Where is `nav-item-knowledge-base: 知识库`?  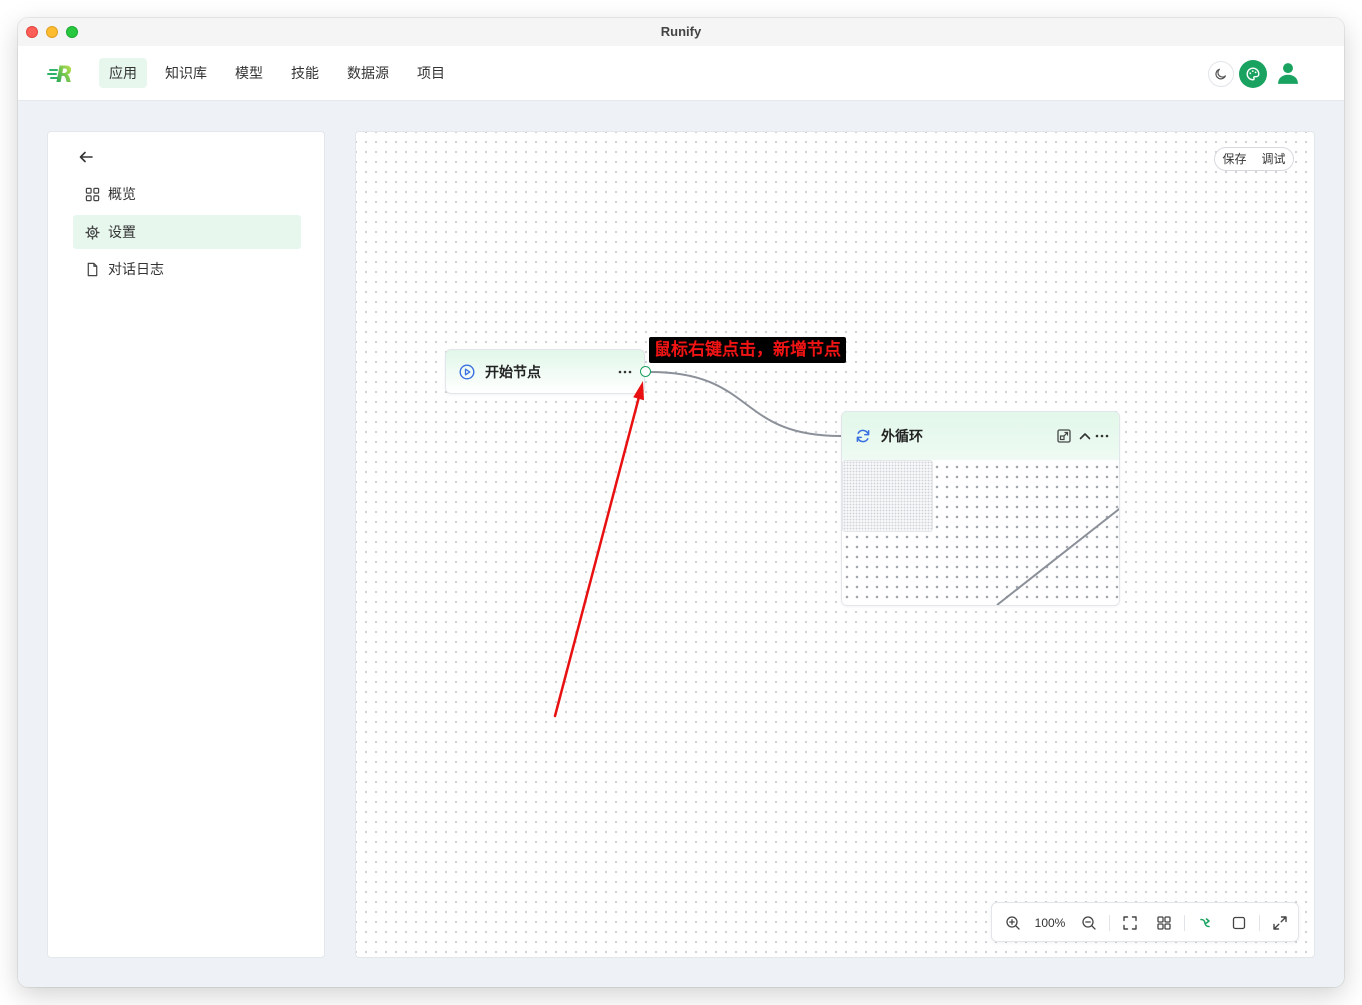 nav-item-knowledge-base: 知识库 is located at coordinates (186, 73).